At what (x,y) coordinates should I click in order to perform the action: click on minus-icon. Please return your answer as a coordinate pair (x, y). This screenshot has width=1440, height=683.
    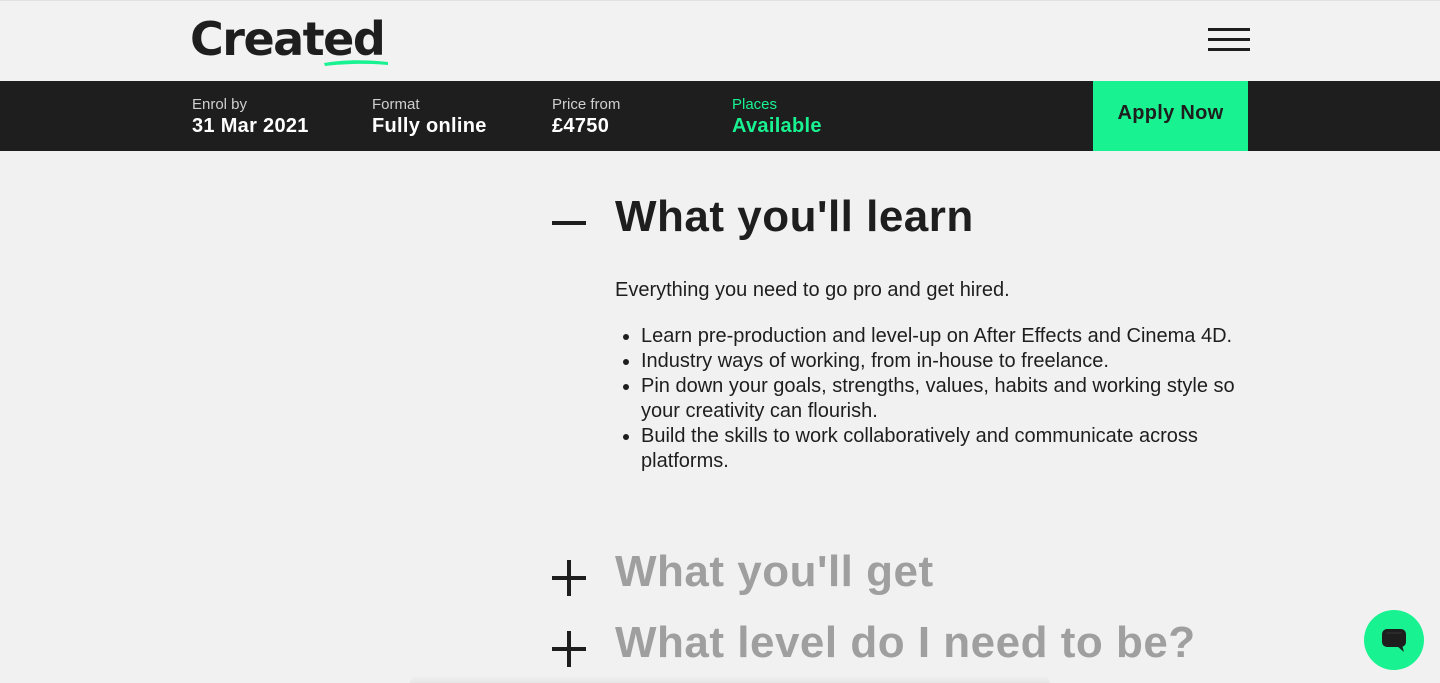
    Looking at the image, I should click on (570, 223).